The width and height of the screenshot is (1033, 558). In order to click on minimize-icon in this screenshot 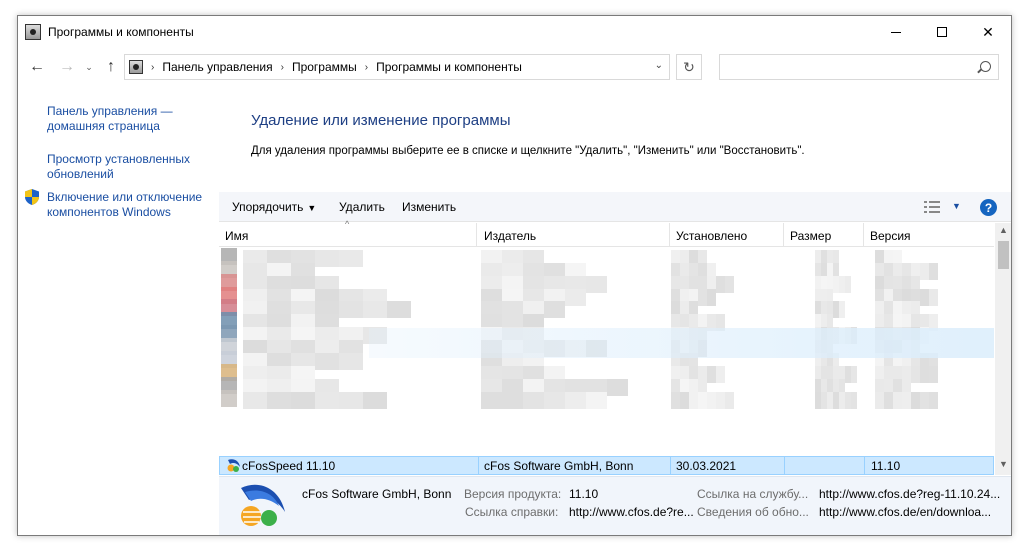, I will do `click(896, 32)`.